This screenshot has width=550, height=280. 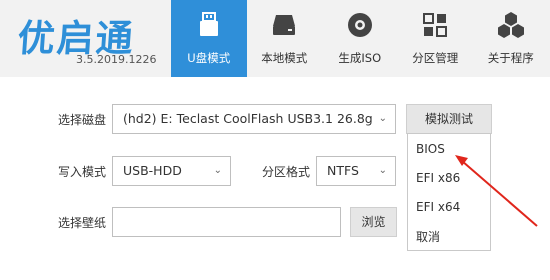 What do you see at coordinates (343, 170) in the screenshot?
I see `partition-format-value: NTFS` at bounding box center [343, 170].